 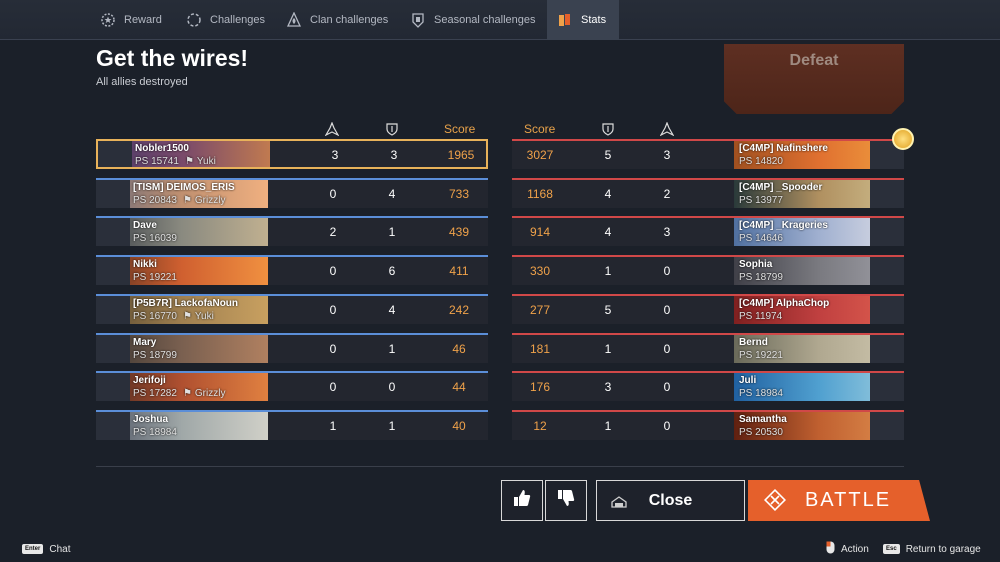 I want to click on battle-button: BATTLE, so click(x=839, y=500).